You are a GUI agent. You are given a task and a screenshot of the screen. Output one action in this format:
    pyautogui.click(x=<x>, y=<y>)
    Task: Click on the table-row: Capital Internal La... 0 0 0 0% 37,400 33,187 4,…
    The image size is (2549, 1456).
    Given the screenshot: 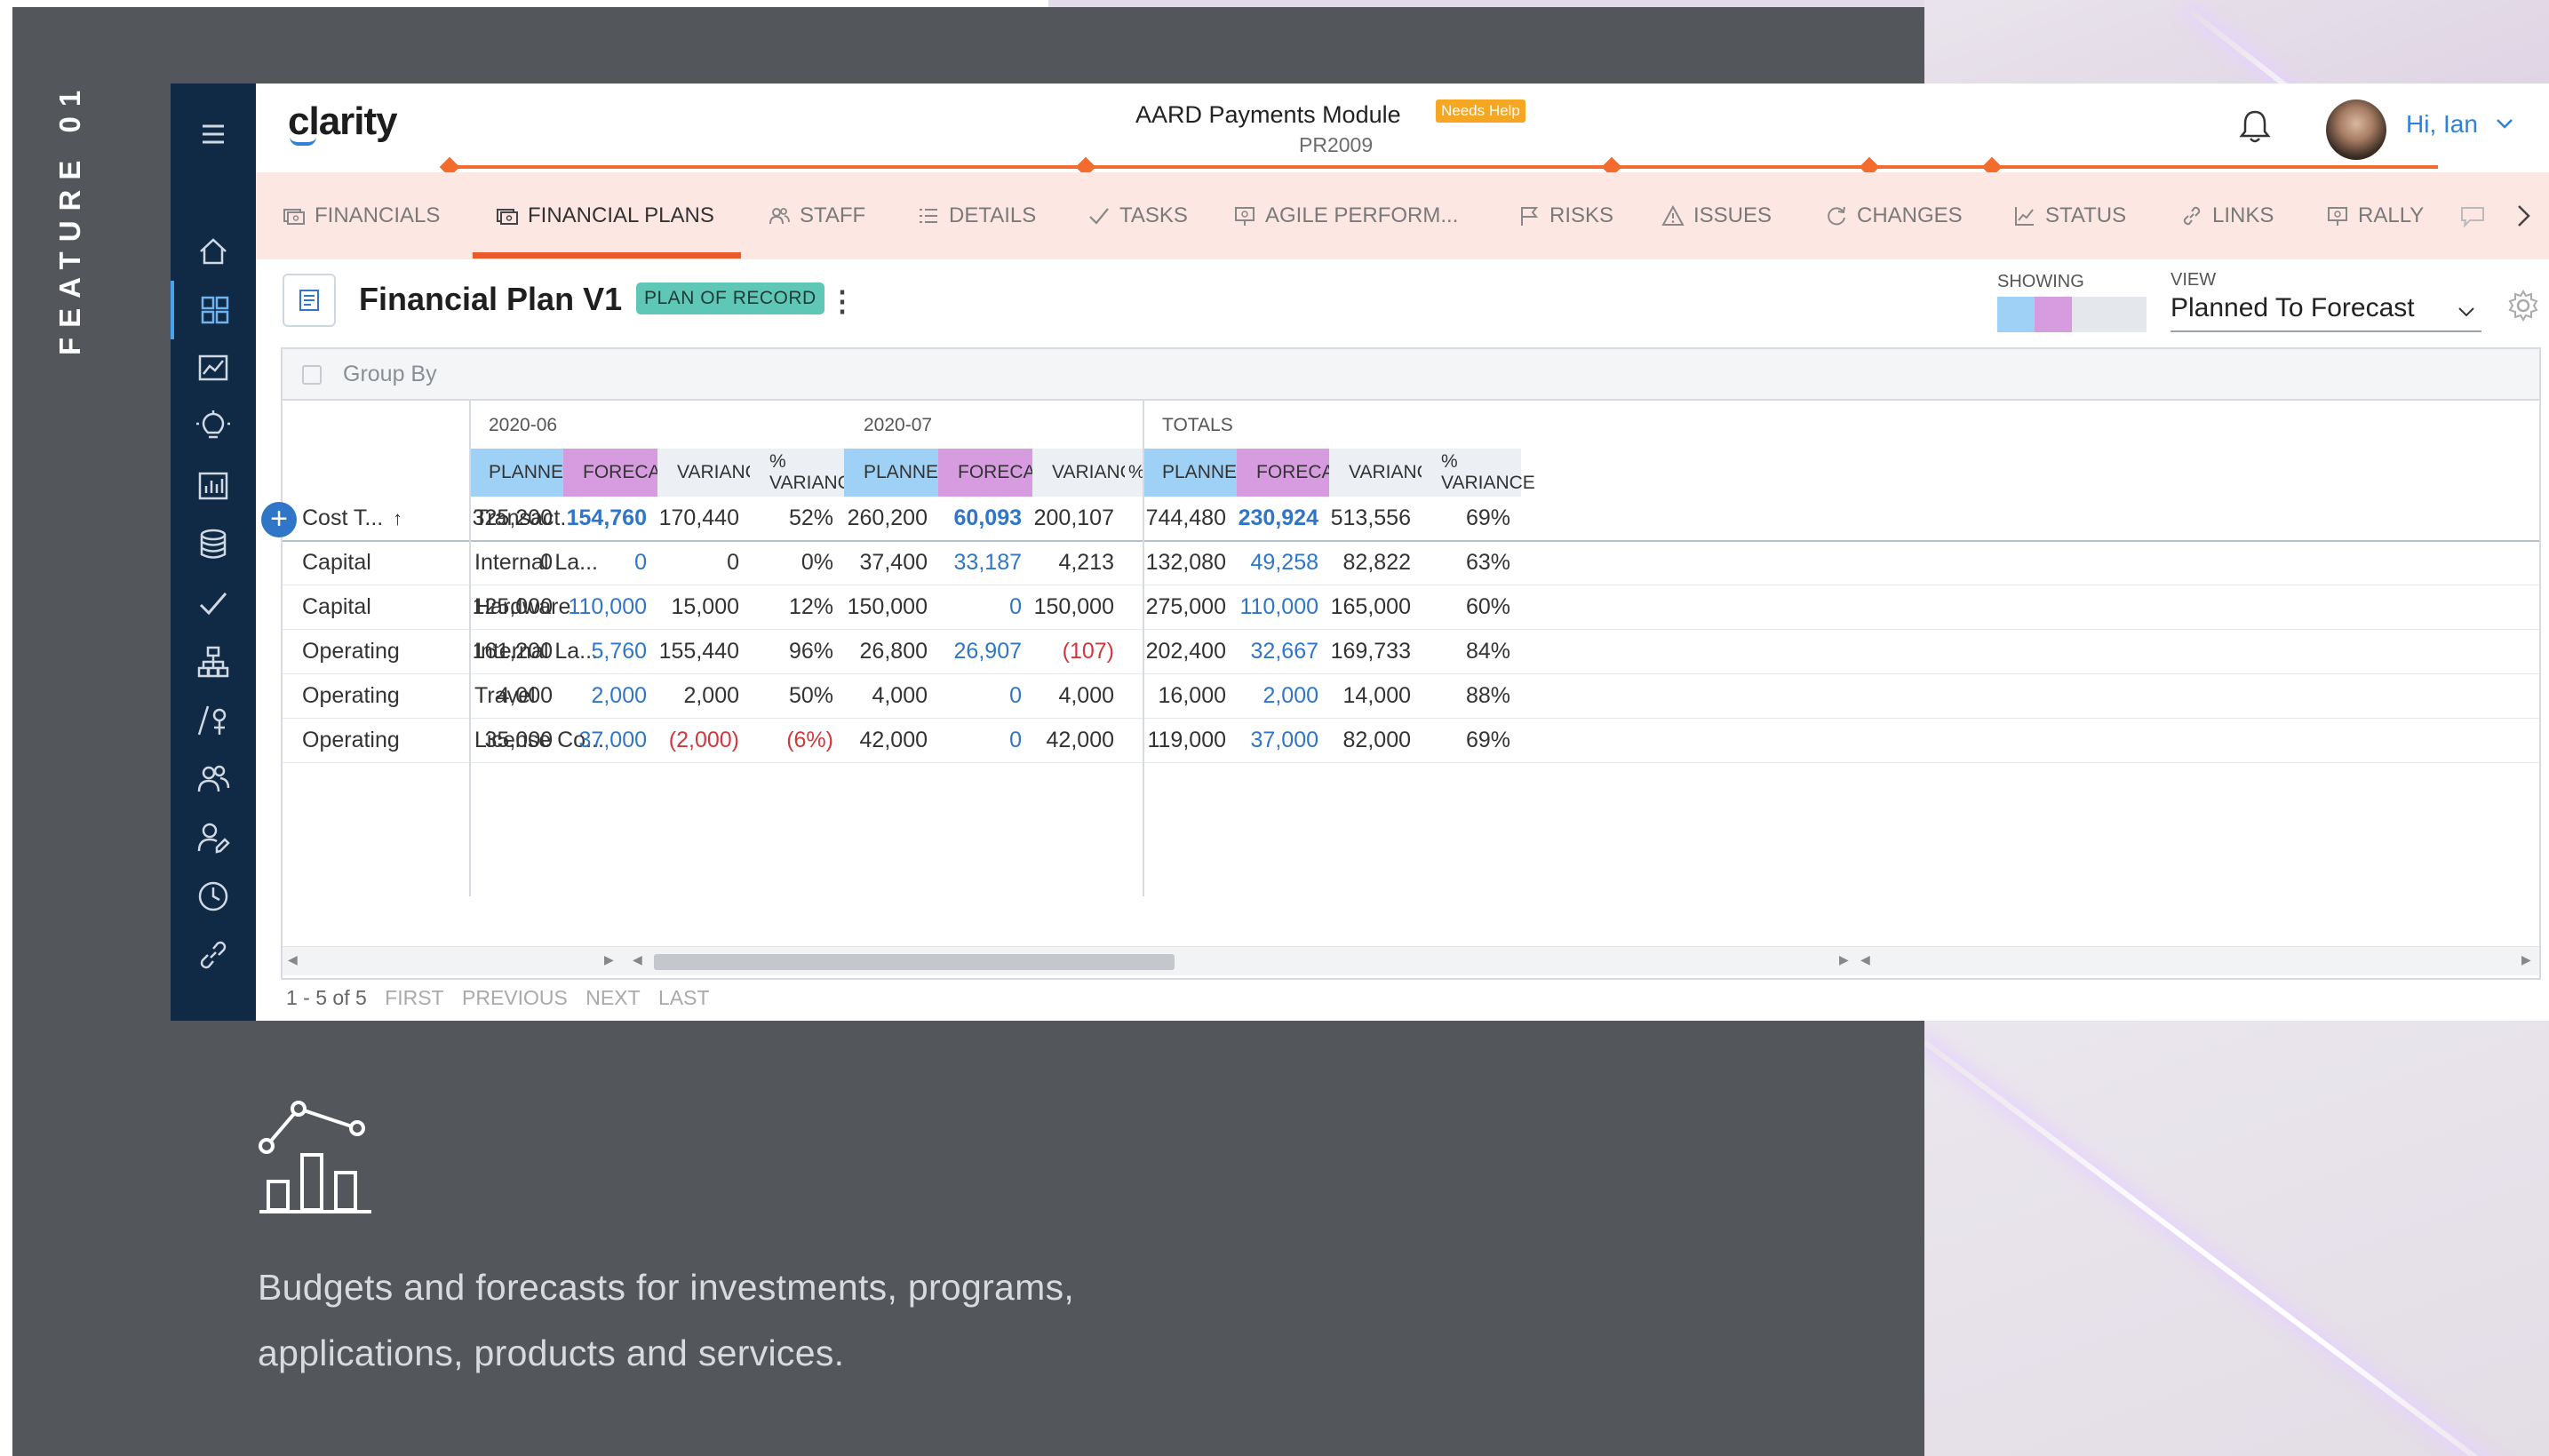 What is the action you would take?
    pyautogui.click(x=1411, y=563)
    